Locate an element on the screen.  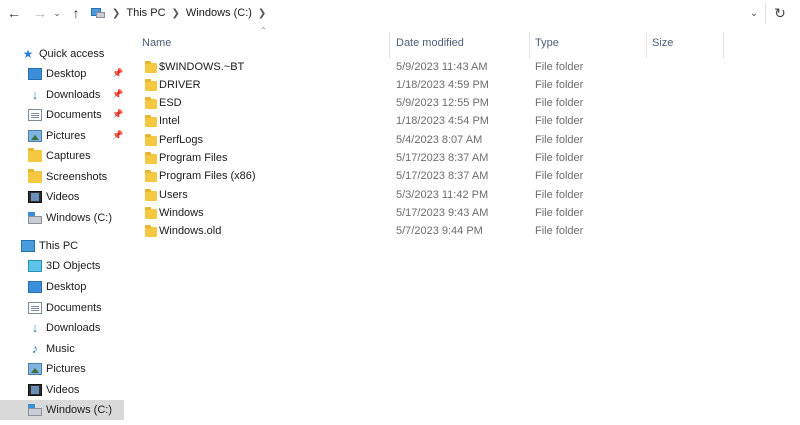
column-header-type: Type is located at coordinates (547, 43).